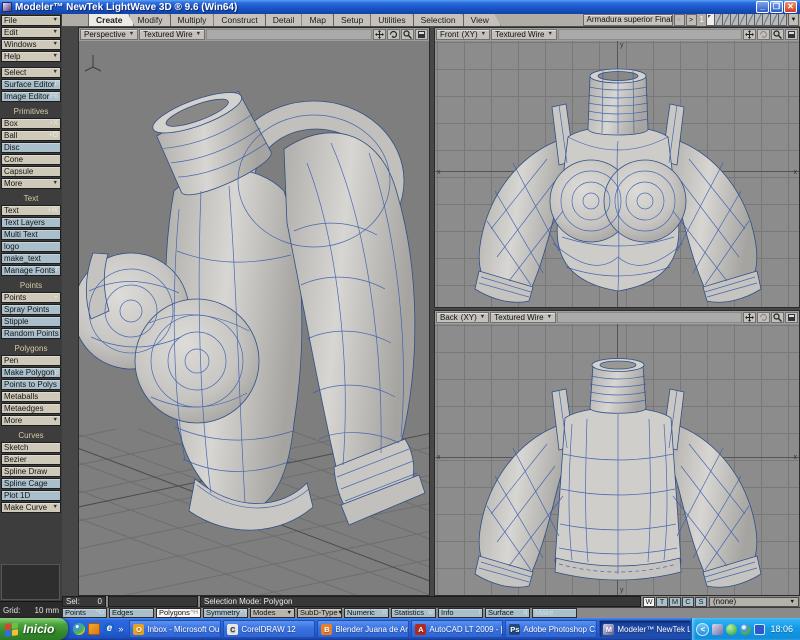 This screenshot has width=800, height=640. What do you see at coordinates (31, 135) in the screenshot?
I see `ball-tool-button: Ball +O` at bounding box center [31, 135].